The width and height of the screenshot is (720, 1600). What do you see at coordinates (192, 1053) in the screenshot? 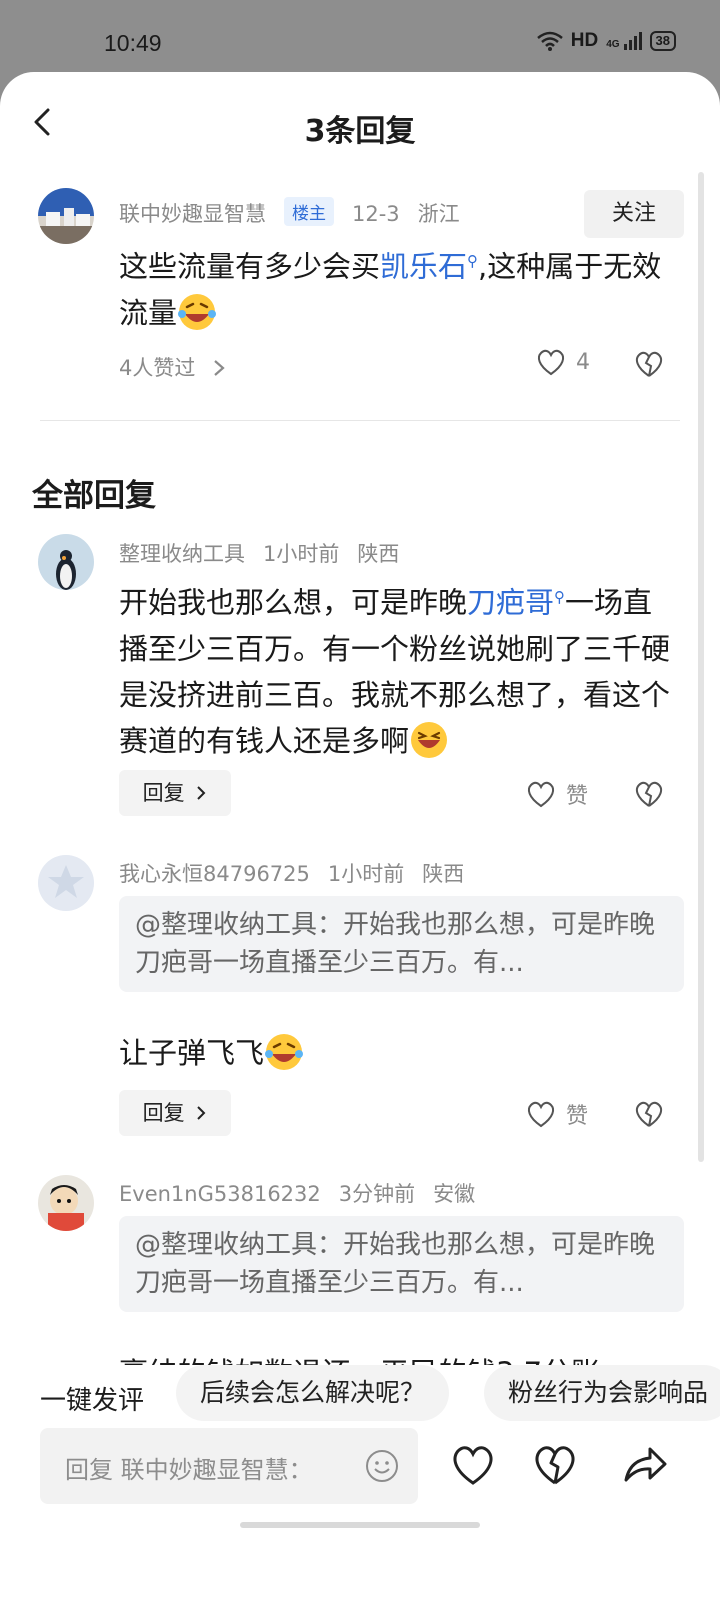
I see `reply-text-part: 让子弹飞飞` at bounding box center [192, 1053].